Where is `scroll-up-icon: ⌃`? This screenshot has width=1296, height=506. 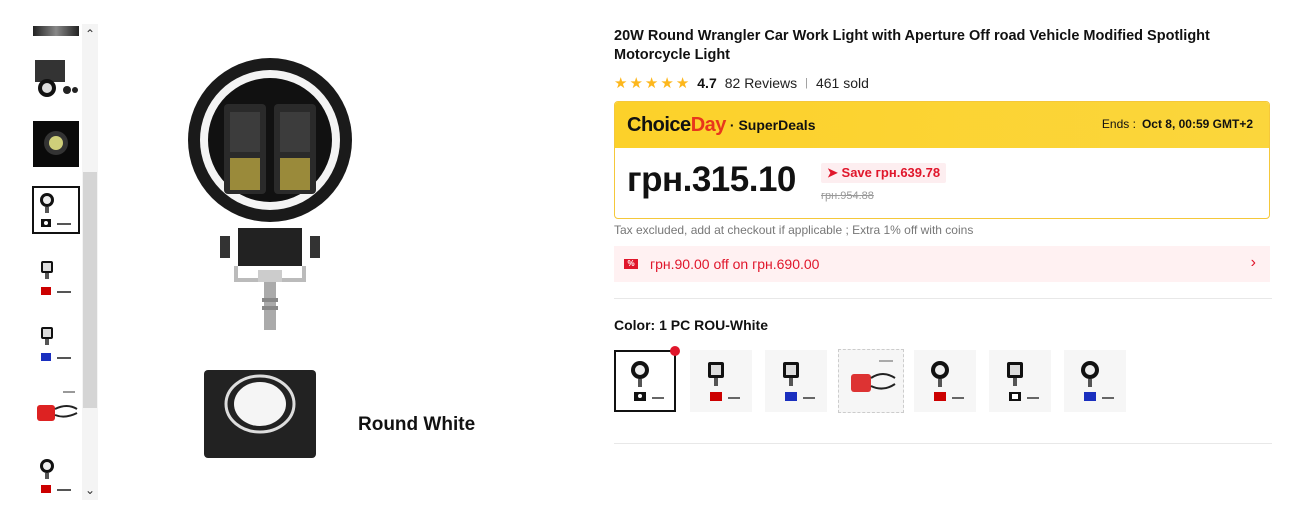
scroll-up-icon: ⌃ is located at coordinates (90, 34).